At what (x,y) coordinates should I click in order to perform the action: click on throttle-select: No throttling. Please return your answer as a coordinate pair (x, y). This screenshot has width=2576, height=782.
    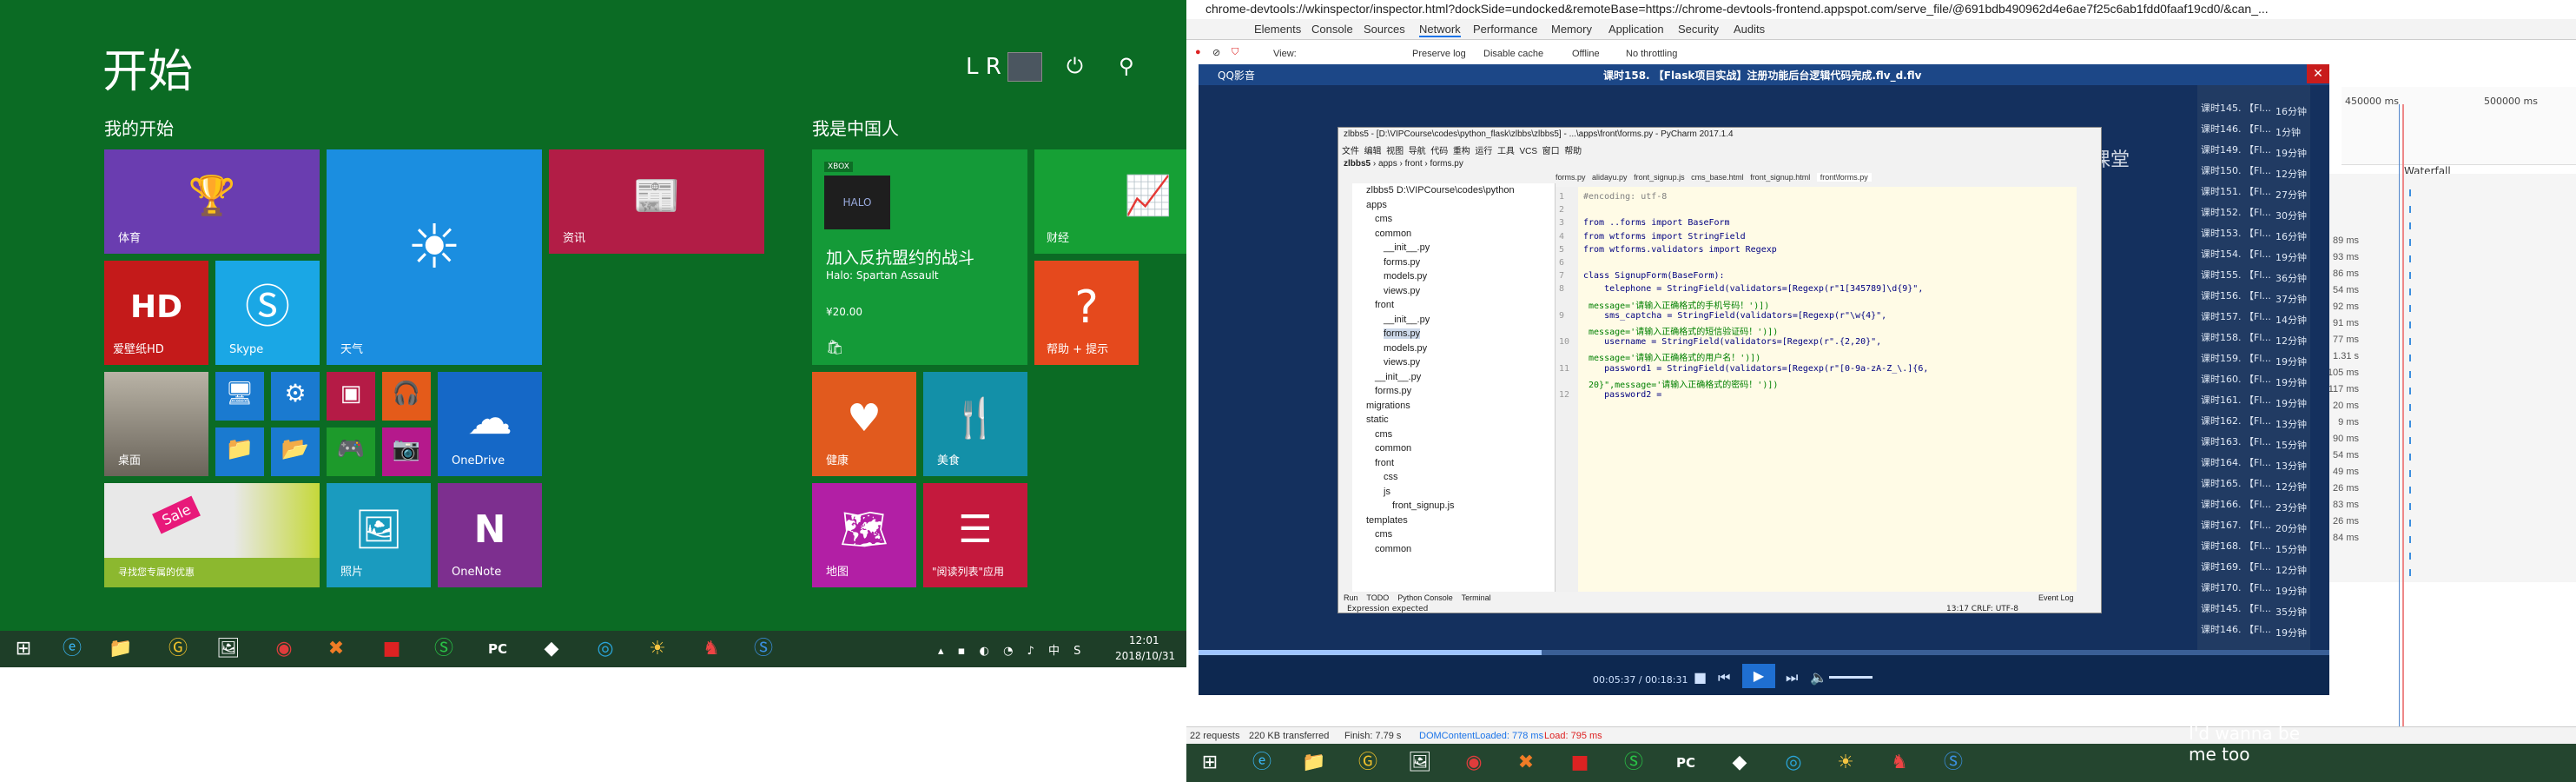
    Looking at the image, I should click on (1651, 54).